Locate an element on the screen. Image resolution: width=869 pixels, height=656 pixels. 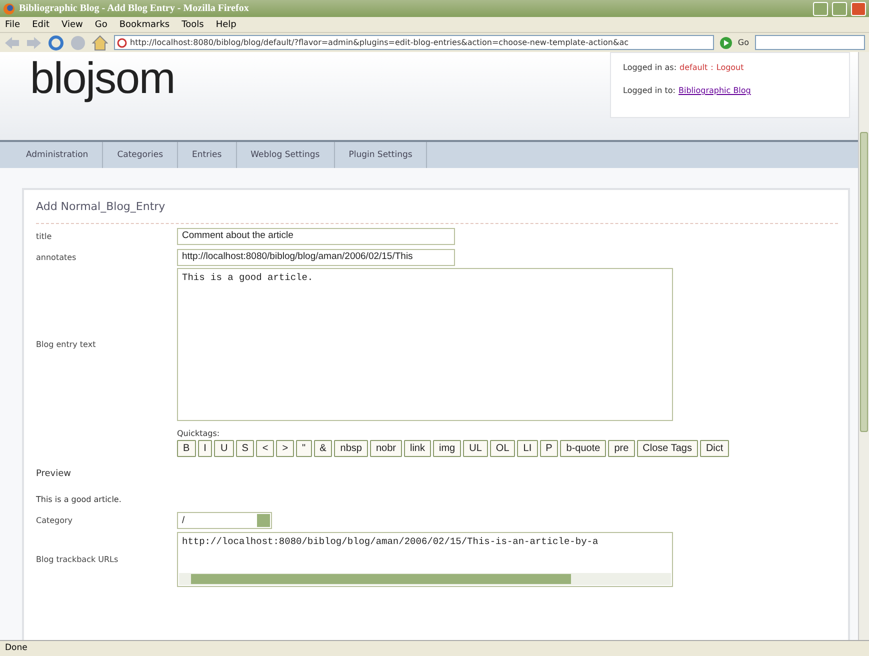
quicktag-button: B is located at coordinates (186, 448).